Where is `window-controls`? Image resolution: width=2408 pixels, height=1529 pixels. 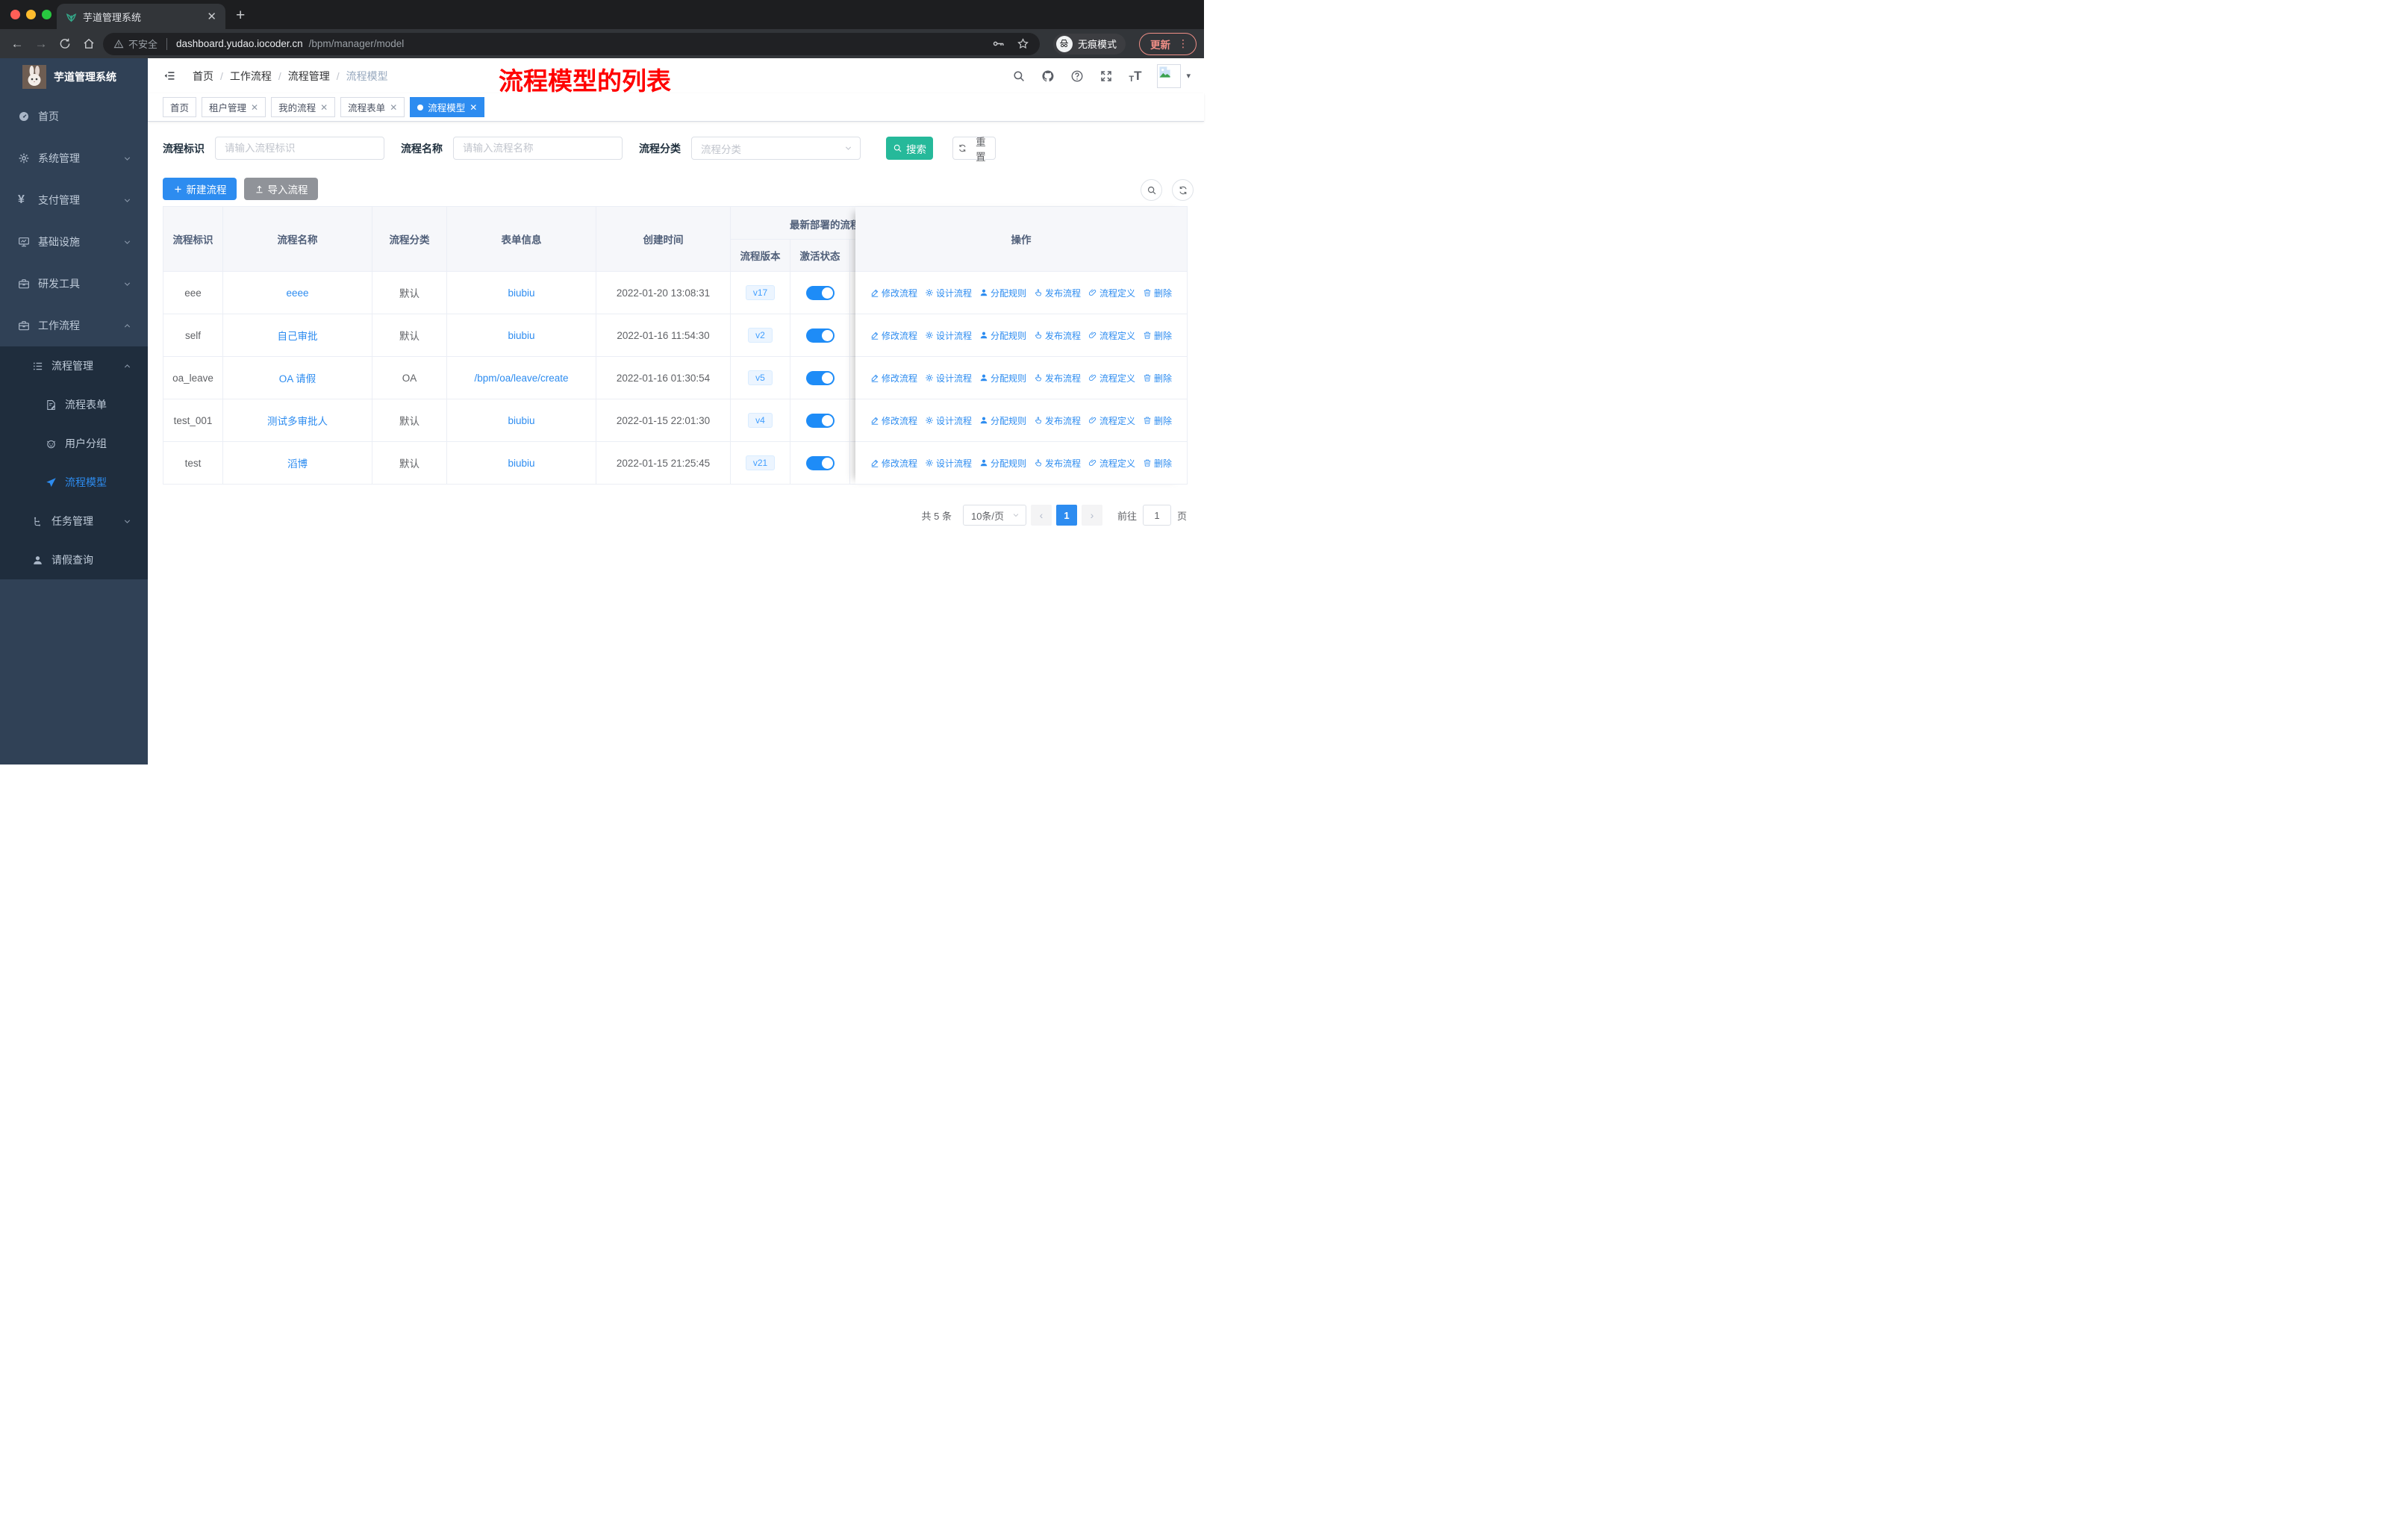 window-controls is located at coordinates (31, 15).